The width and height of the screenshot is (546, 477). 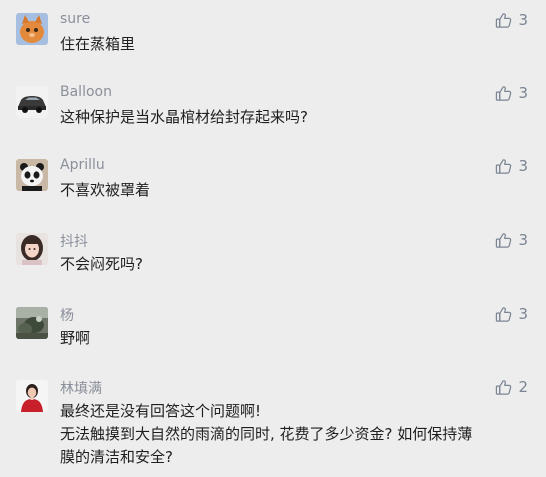 What do you see at coordinates (295, 264) in the screenshot?
I see `comment-text: 不会闷死吗?` at bounding box center [295, 264].